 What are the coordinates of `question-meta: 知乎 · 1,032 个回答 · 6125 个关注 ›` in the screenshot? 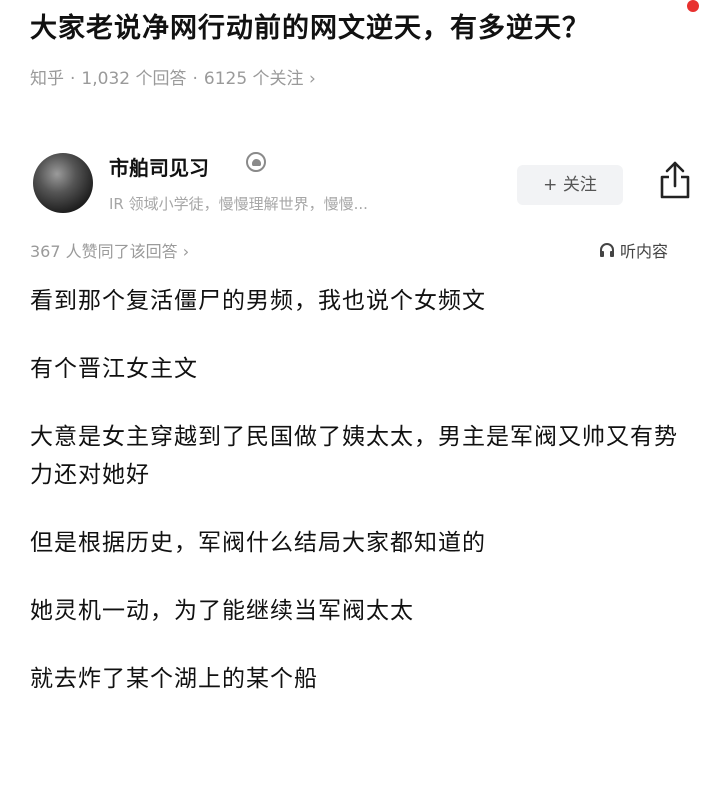 It's located at (173, 76).